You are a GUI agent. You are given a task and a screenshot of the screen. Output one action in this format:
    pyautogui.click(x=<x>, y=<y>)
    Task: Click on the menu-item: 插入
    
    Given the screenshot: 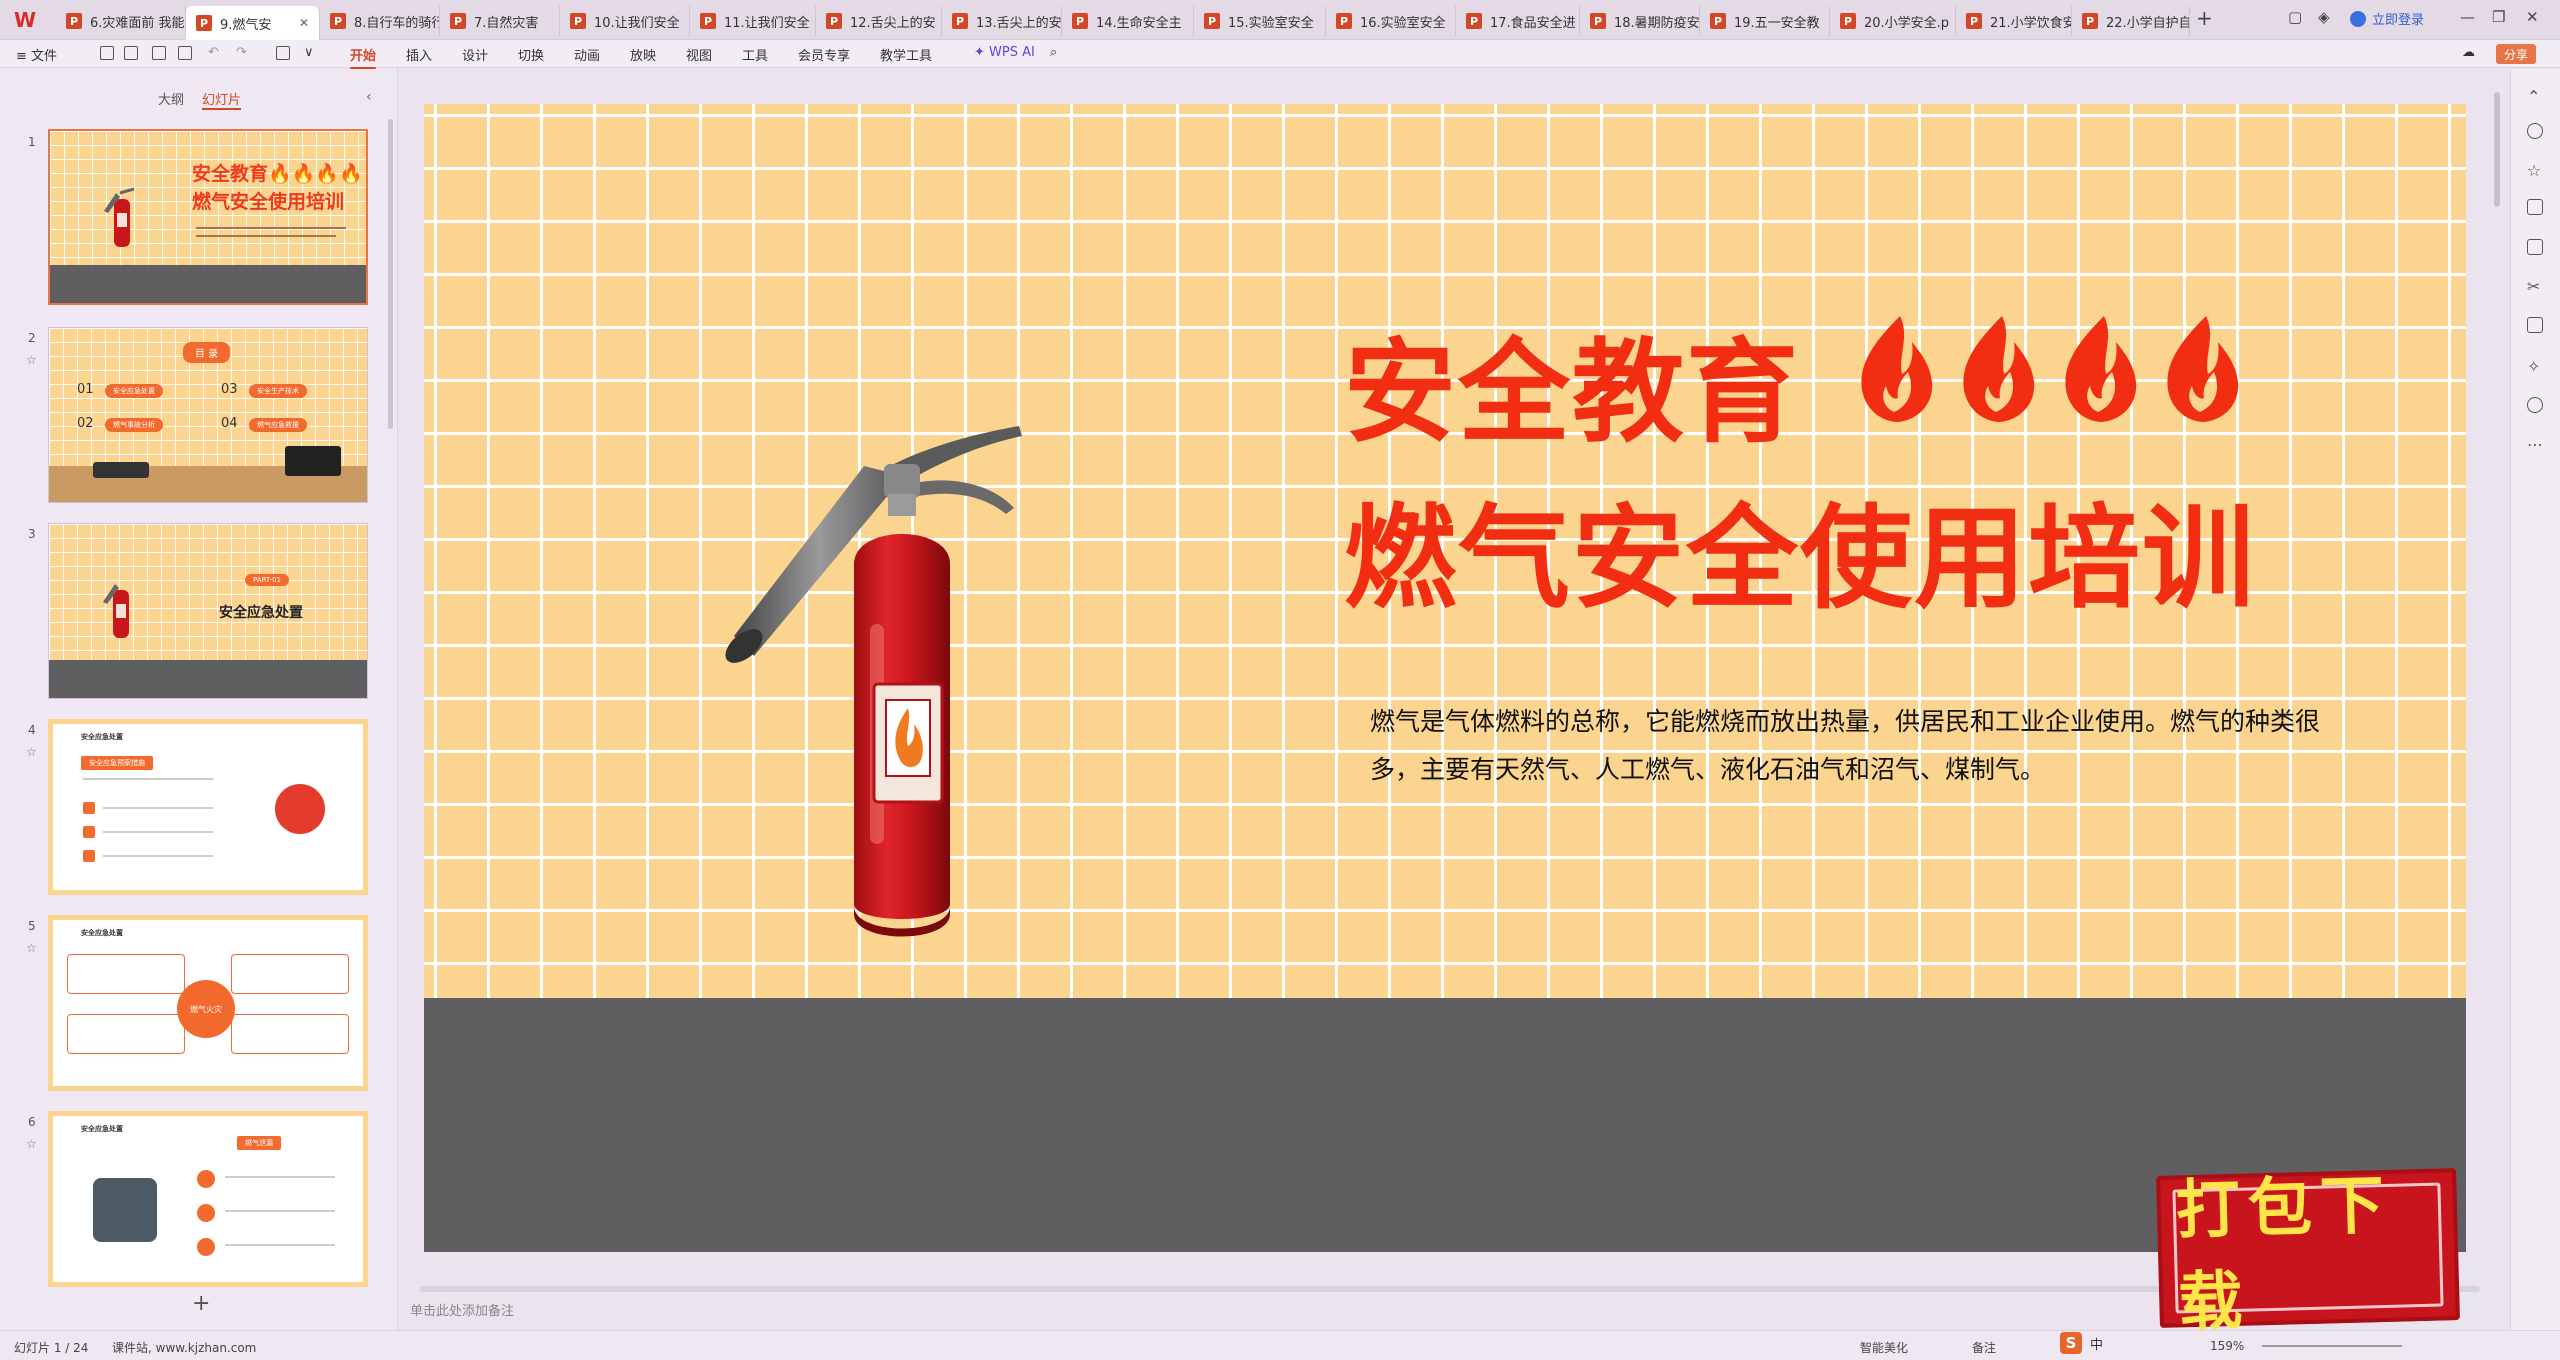 What is the action you would take?
    pyautogui.click(x=419, y=54)
    